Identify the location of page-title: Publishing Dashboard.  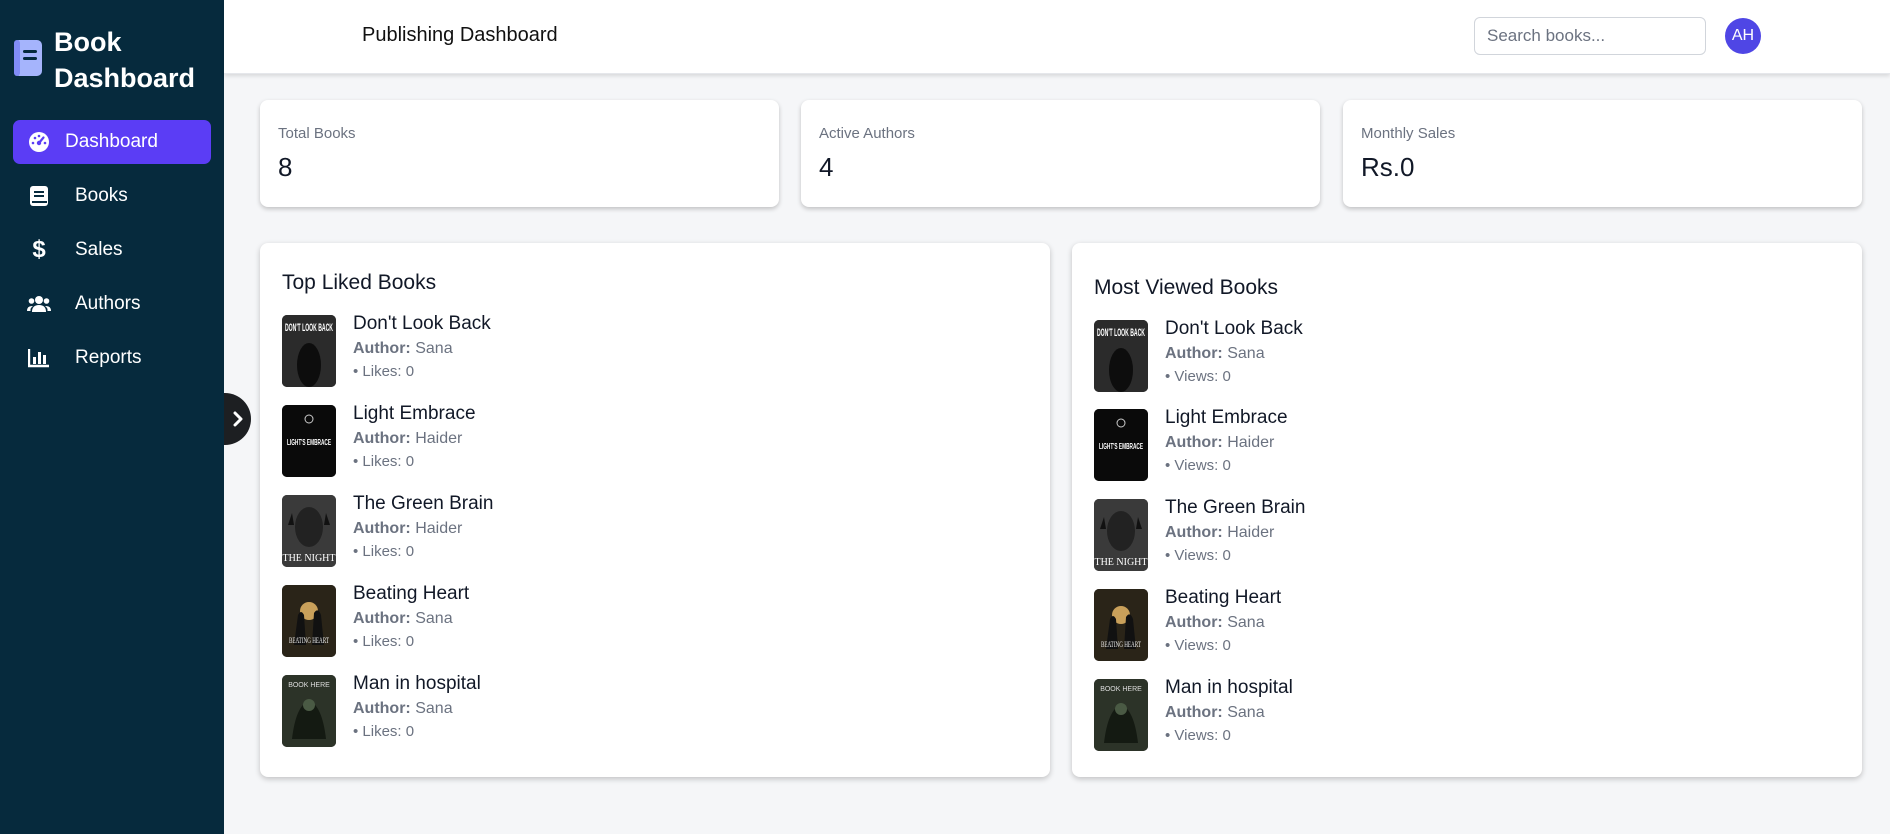
(460, 35).